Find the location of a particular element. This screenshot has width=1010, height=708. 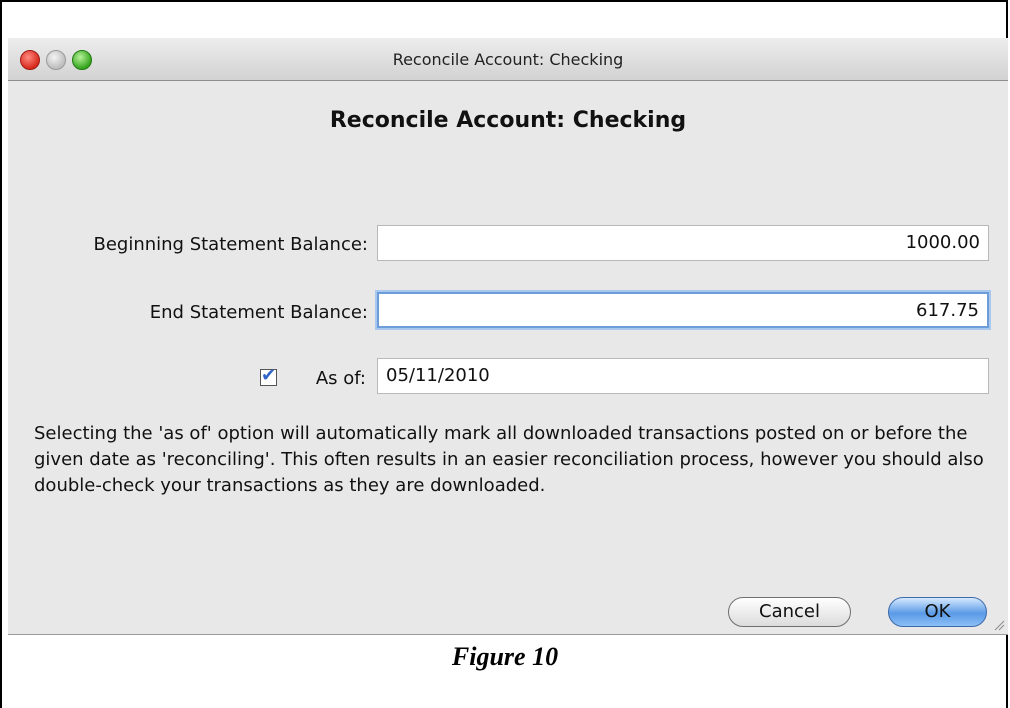

beginning-balance-label: Beginning Statement Balance: is located at coordinates (230, 244).